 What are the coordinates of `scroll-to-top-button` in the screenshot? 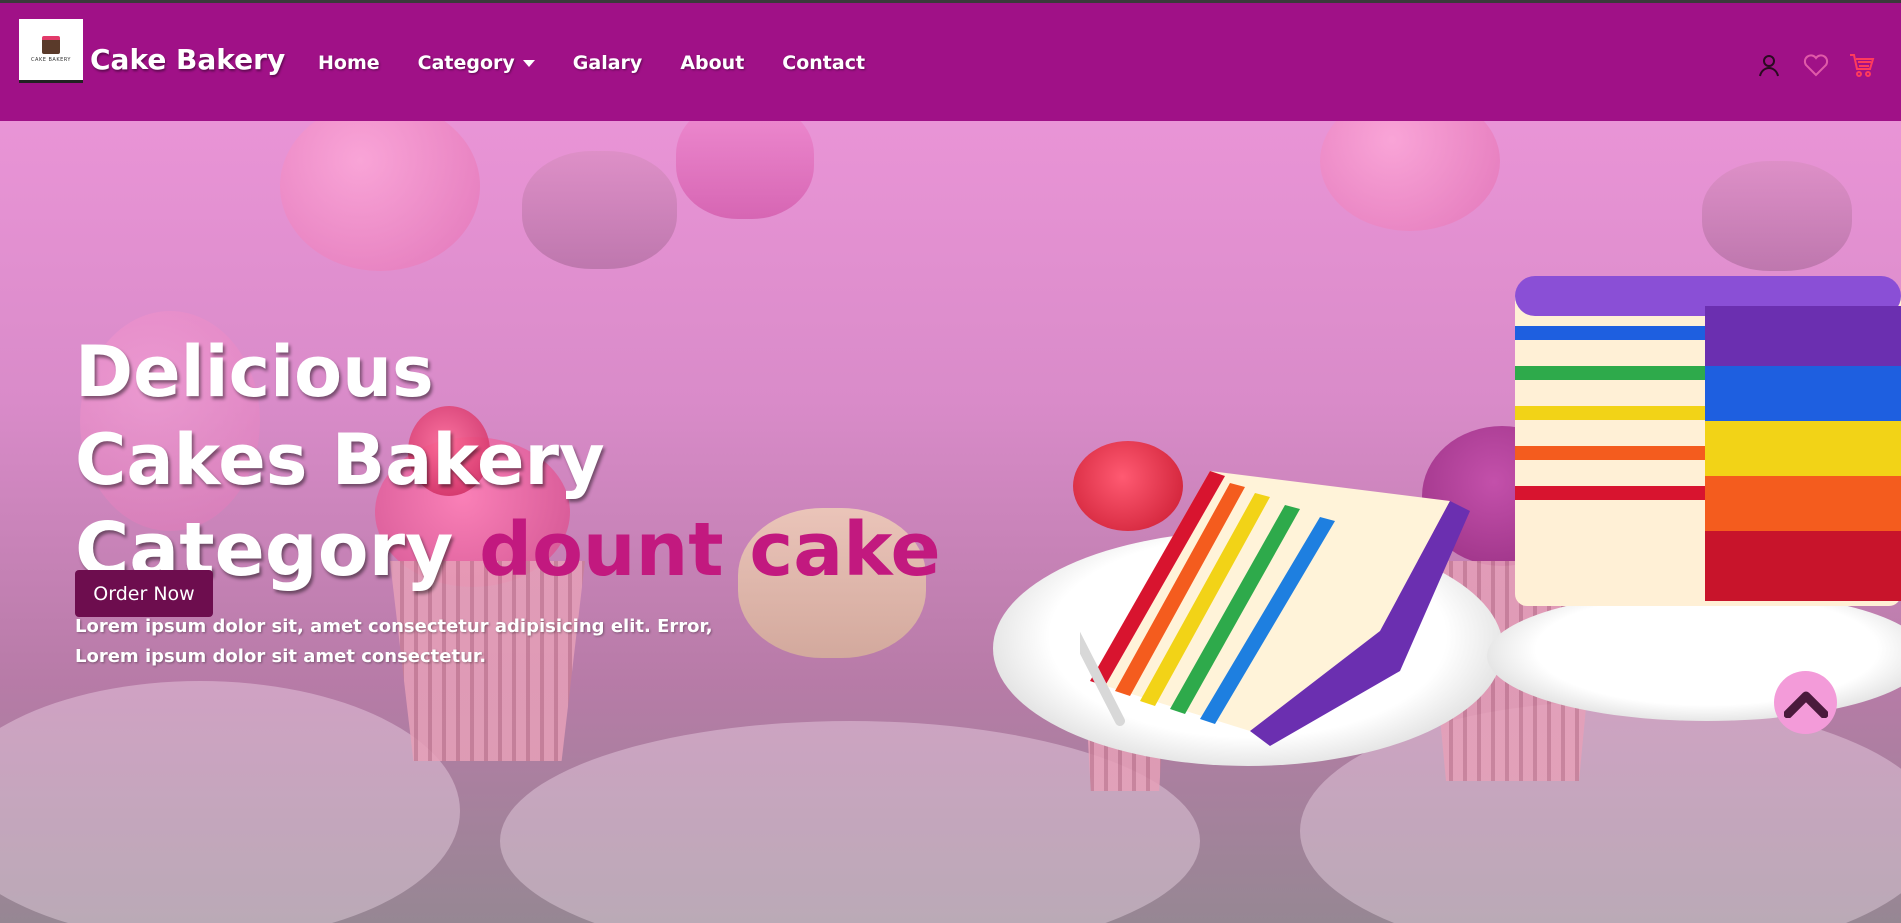 It's located at (1805, 702).